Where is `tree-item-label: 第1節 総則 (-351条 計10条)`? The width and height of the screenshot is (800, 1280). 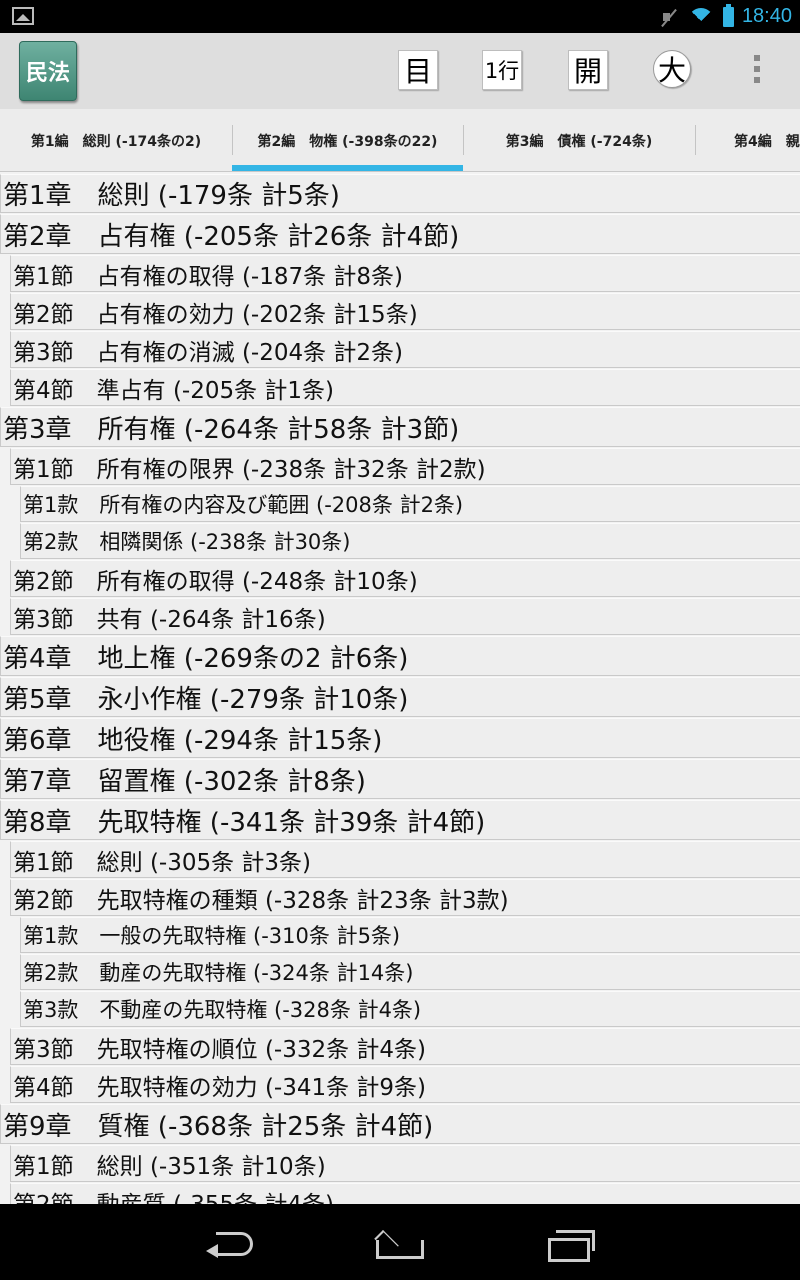
tree-item-label: 第1節 総則 (-351条 計10条) is located at coordinates (169, 1166).